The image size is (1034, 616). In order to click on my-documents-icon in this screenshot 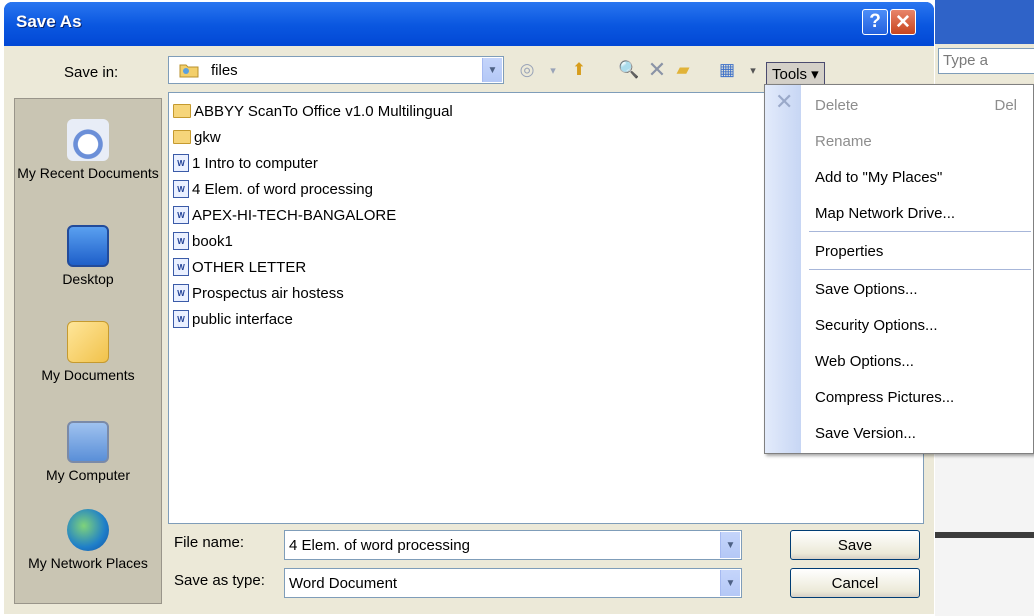, I will do `click(88, 342)`.